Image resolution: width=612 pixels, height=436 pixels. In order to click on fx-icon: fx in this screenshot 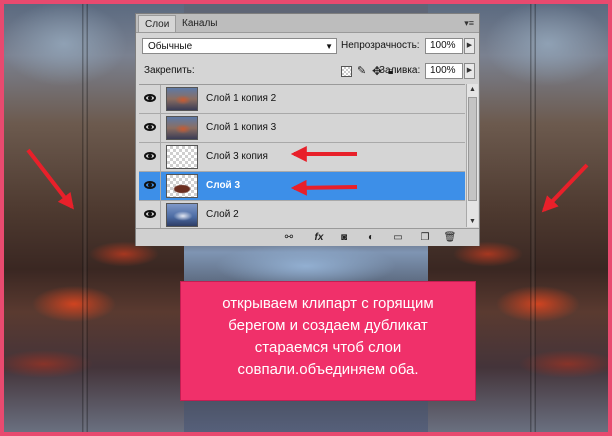, I will do `click(319, 237)`.